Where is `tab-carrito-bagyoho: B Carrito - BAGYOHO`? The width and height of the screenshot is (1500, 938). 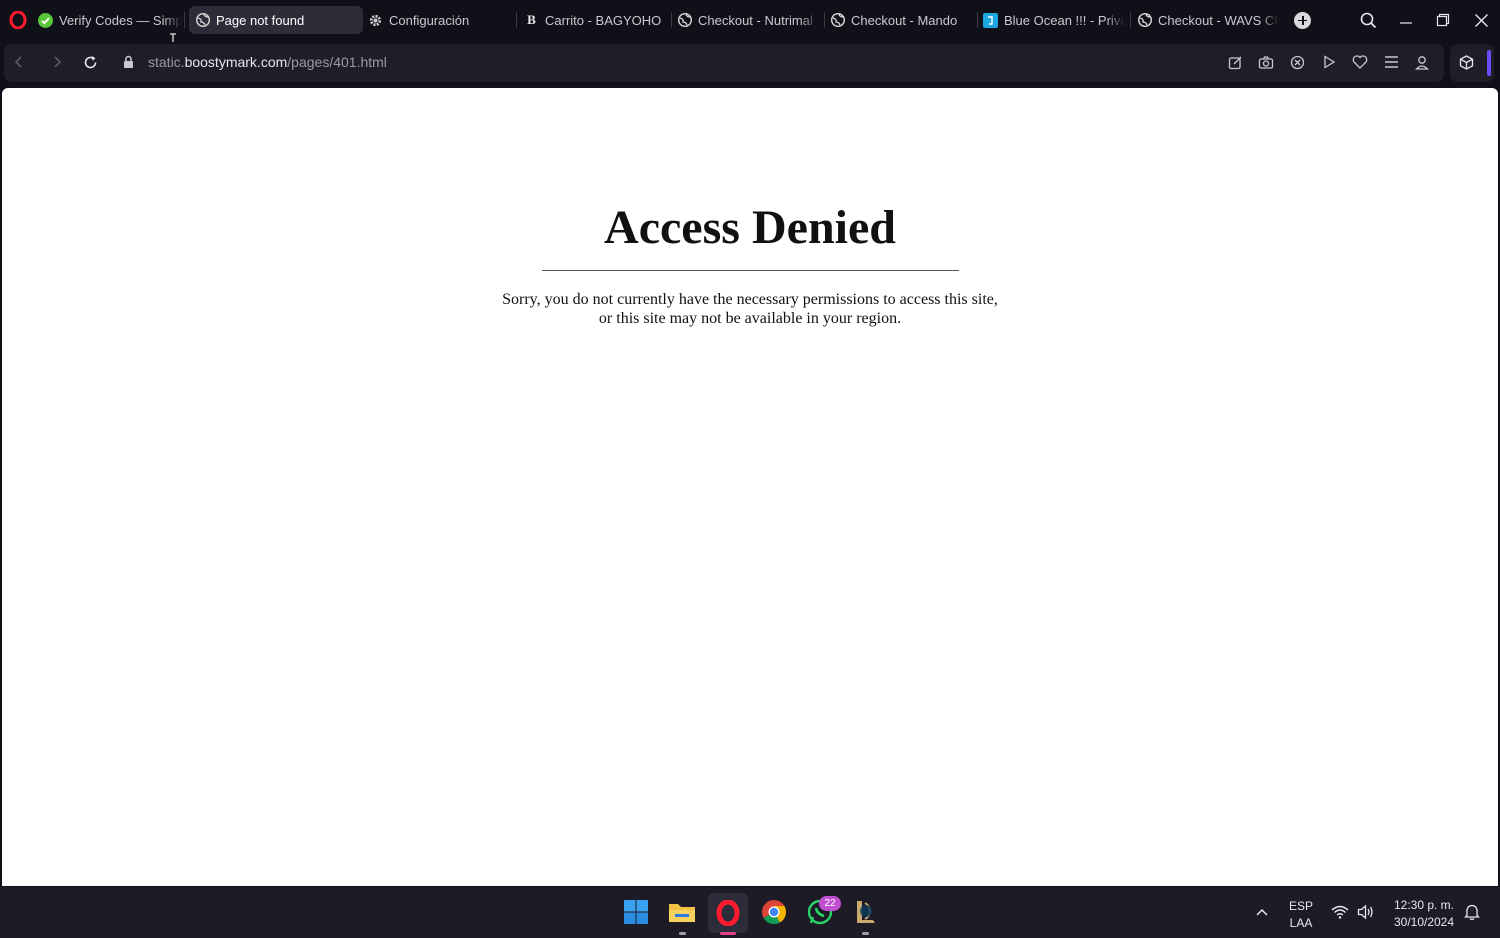 tab-carrito-bagyoho: B Carrito - BAGYOHO is located at coordinates (595, 20).